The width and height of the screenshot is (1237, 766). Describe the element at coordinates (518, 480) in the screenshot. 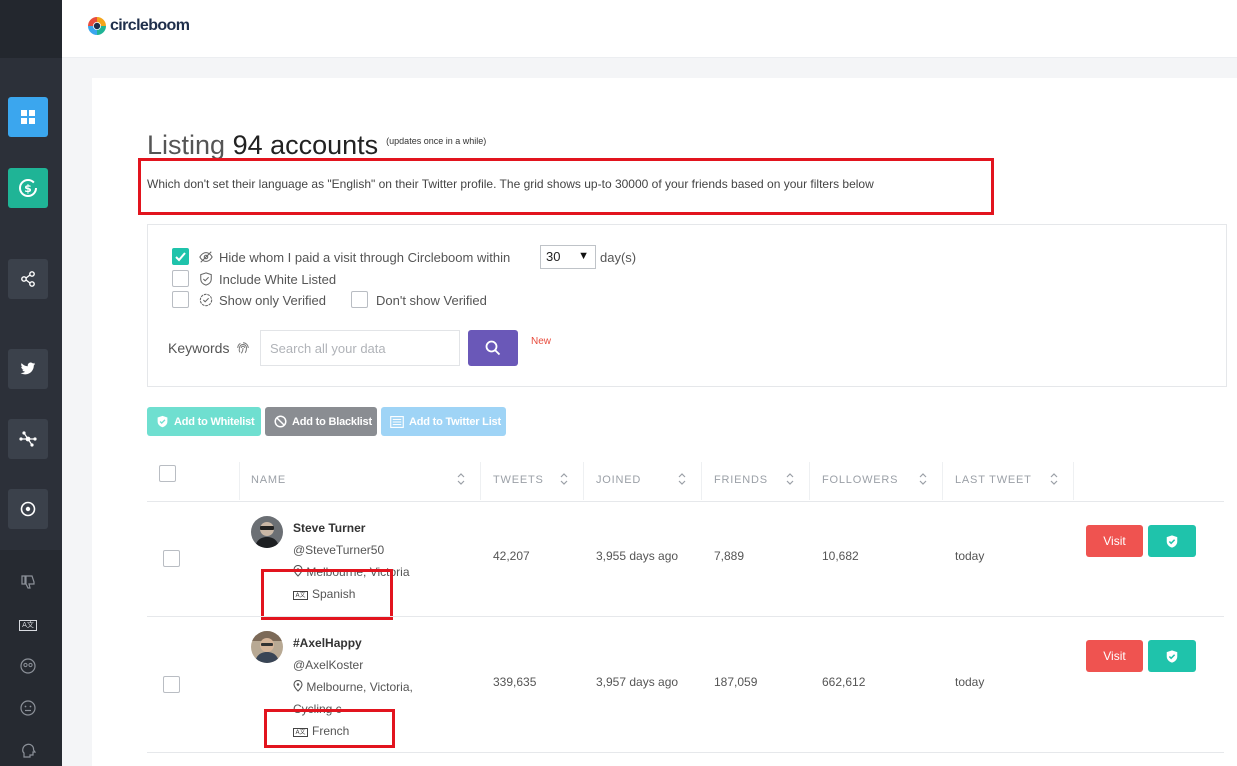

I see `col-header-tweets: TWEETS` at that location.